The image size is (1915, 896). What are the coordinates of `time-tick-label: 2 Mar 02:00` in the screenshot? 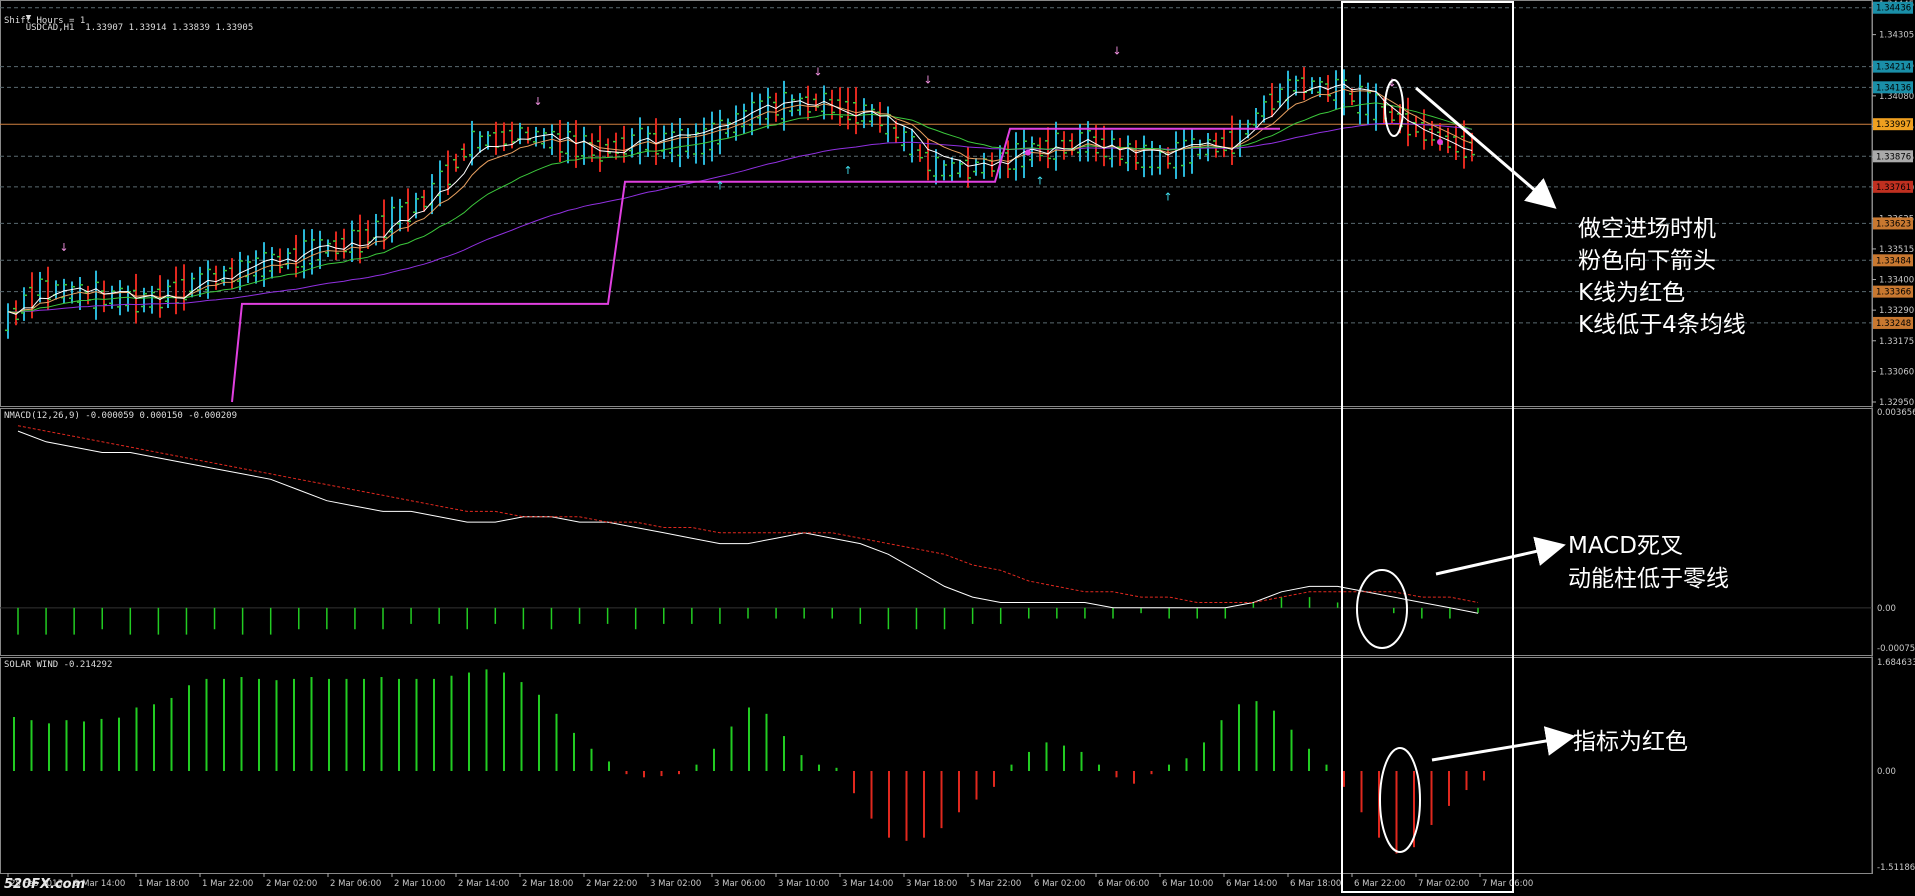 It's located at (291, 884).